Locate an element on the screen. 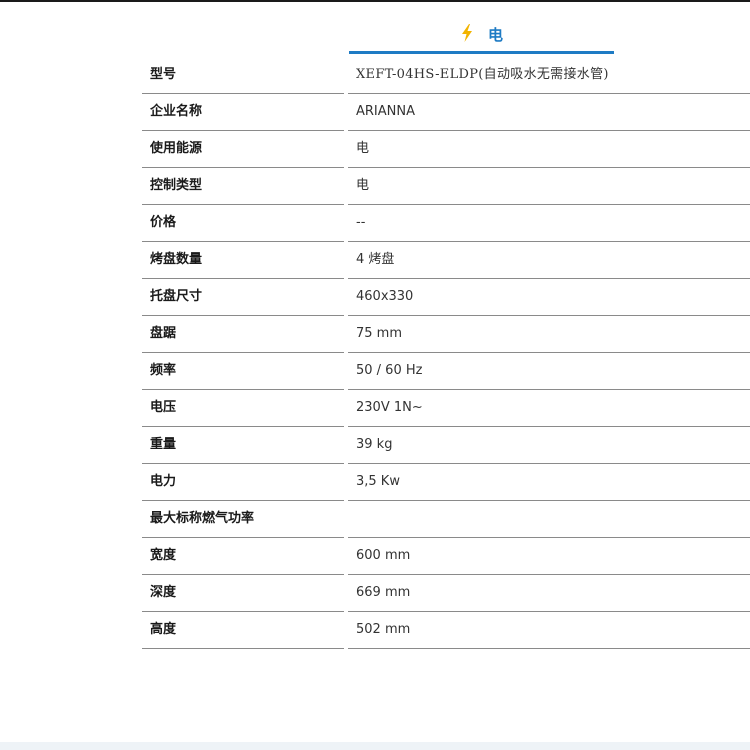  spec-value: 50 / 60 Hz is located at coordinates (549, 371).